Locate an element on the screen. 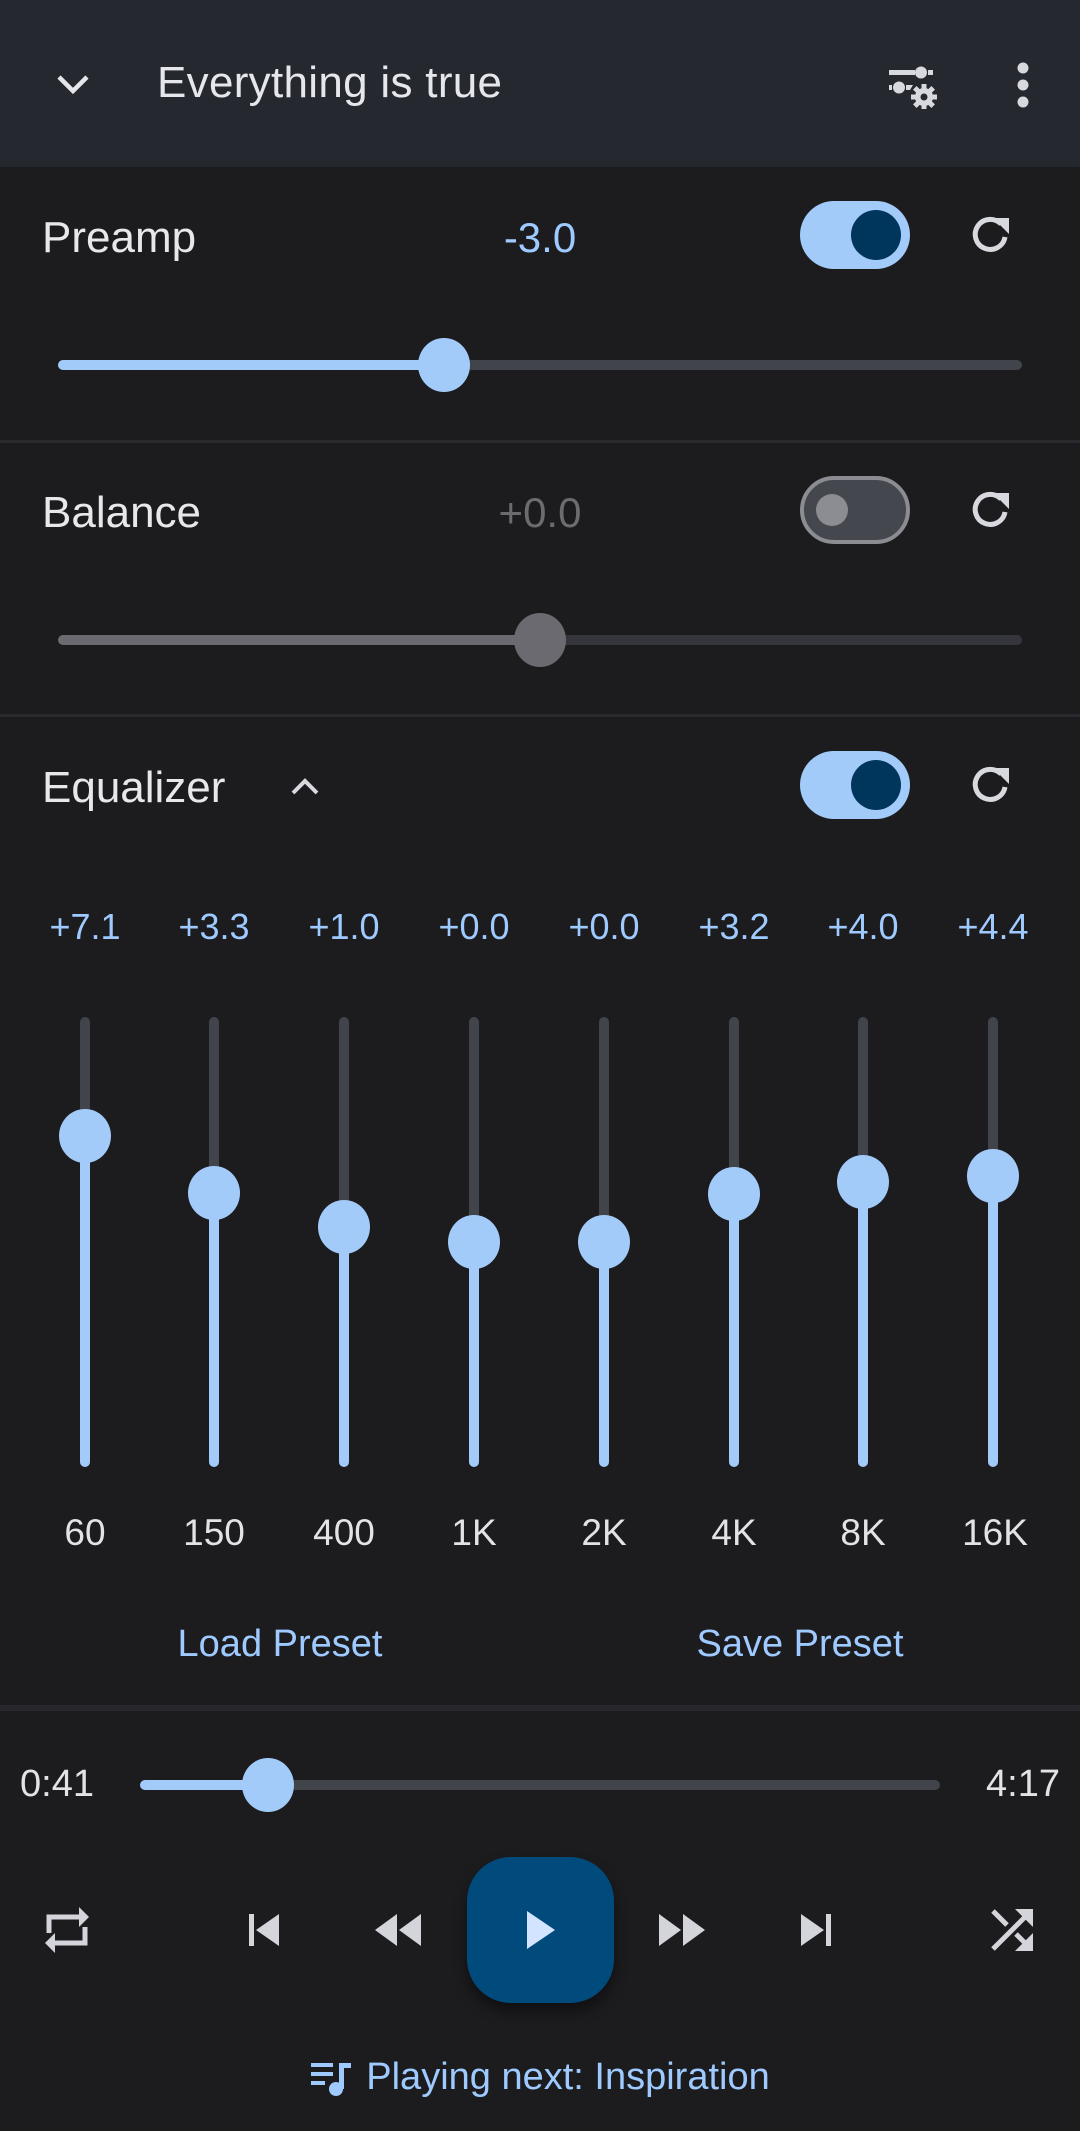 The height and width of the screenshot is (2131, 1080). skip-next-icon is located at coordinates (816, 1930).